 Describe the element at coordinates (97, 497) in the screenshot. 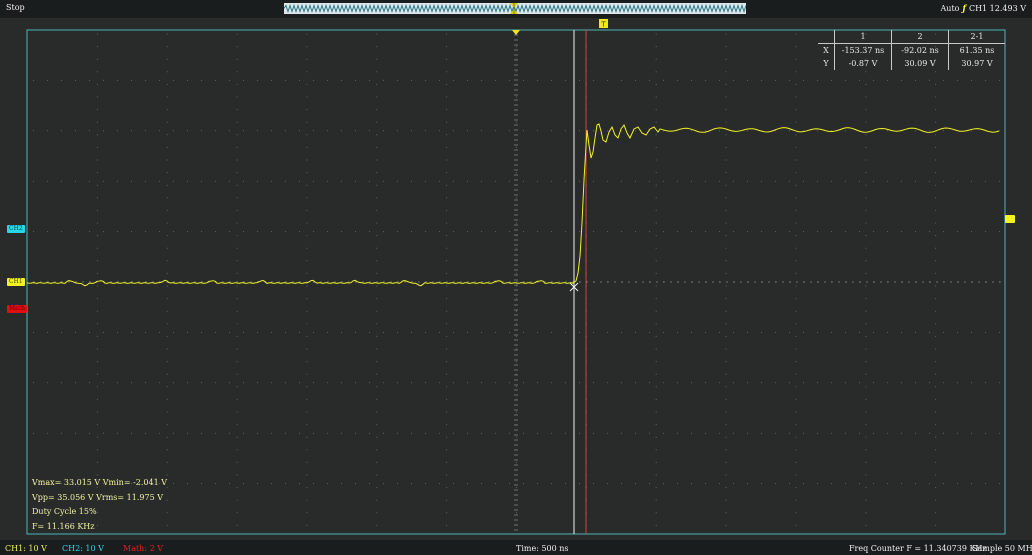

I see `measurement-vpp-vrms: Vpp= 35.056 V Vrms= 11.975 V` at that location.